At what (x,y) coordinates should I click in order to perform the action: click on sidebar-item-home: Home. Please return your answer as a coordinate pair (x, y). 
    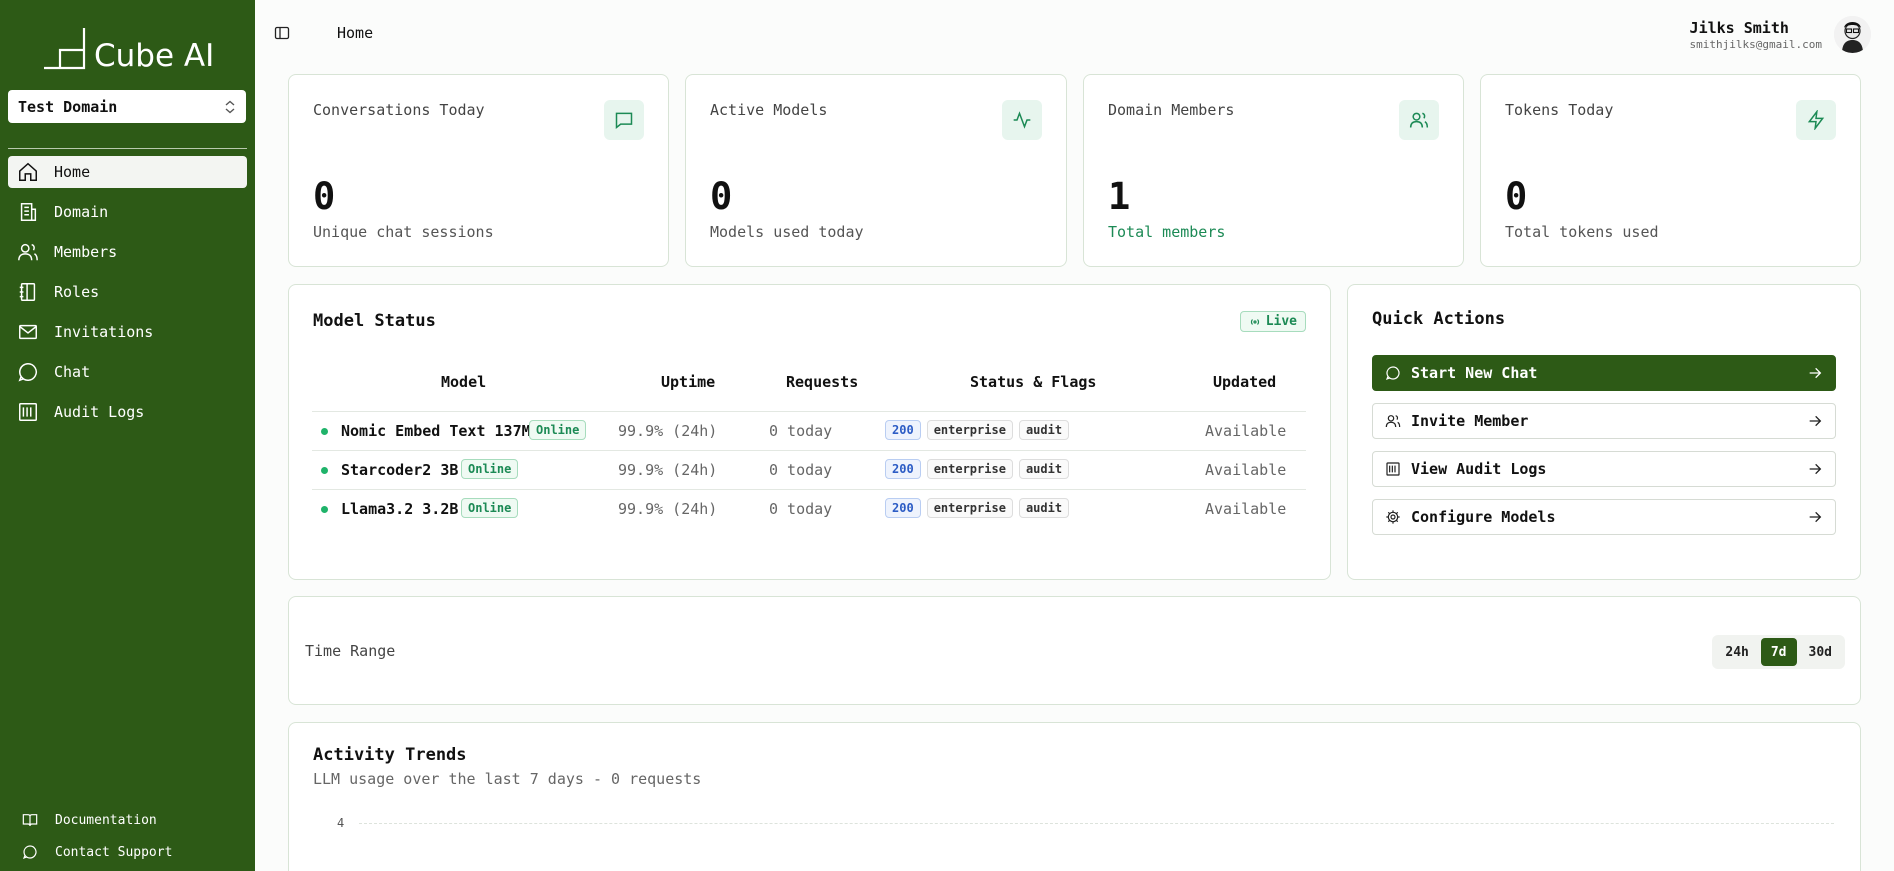
    Looking at the image, I should click on (127, 172).